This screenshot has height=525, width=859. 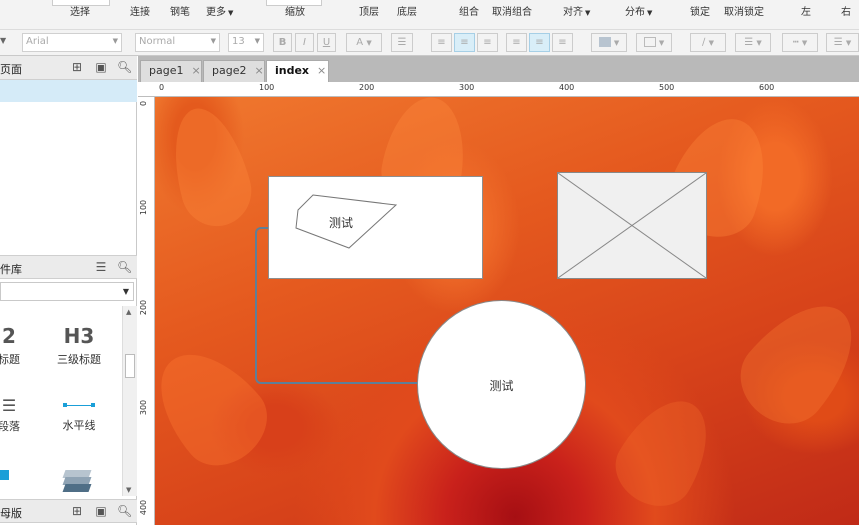 I want to click on fill-swatch-icon, so click(x=604, y=42).